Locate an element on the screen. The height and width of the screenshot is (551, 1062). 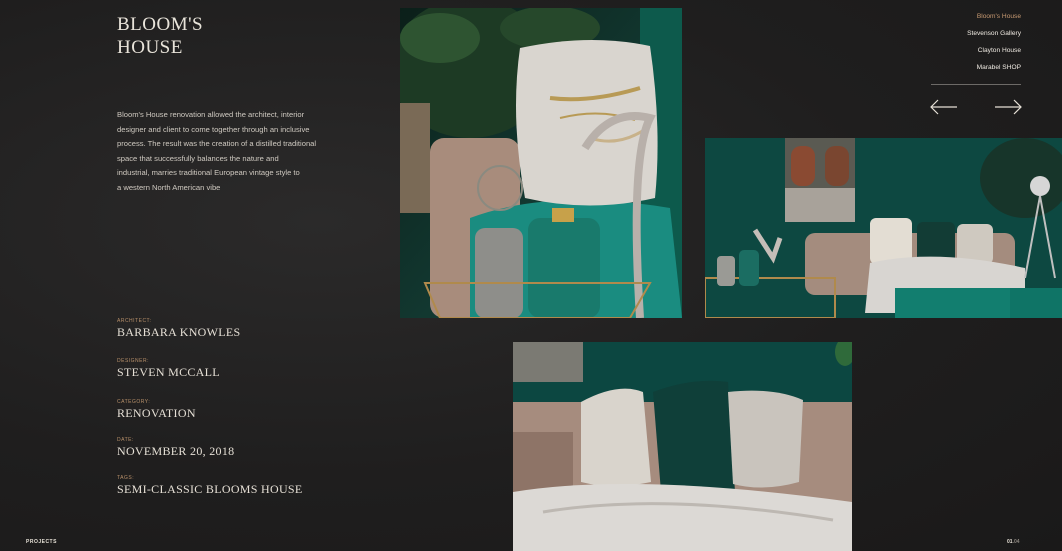
meta-tags: TAGS: SEMI-CLASSIC BLOOMS HOUSE is located at coordinates (210, 486).